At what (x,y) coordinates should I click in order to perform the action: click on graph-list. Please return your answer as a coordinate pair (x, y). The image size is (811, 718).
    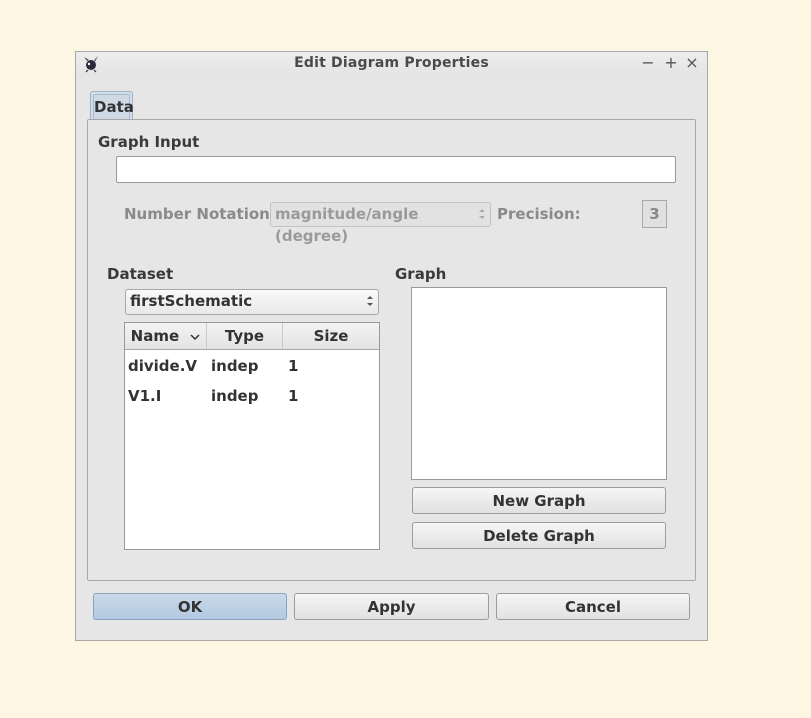
    Looking at the image, I should click on (539, 383).